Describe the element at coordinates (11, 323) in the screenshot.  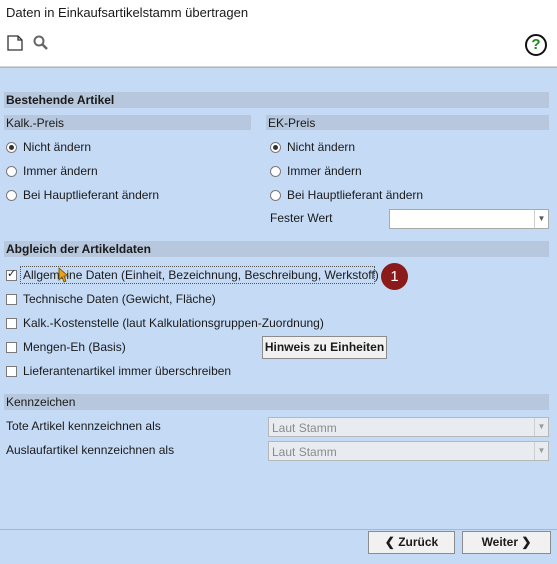
I see `checkbox-kalk-kostenstelle` at that location.